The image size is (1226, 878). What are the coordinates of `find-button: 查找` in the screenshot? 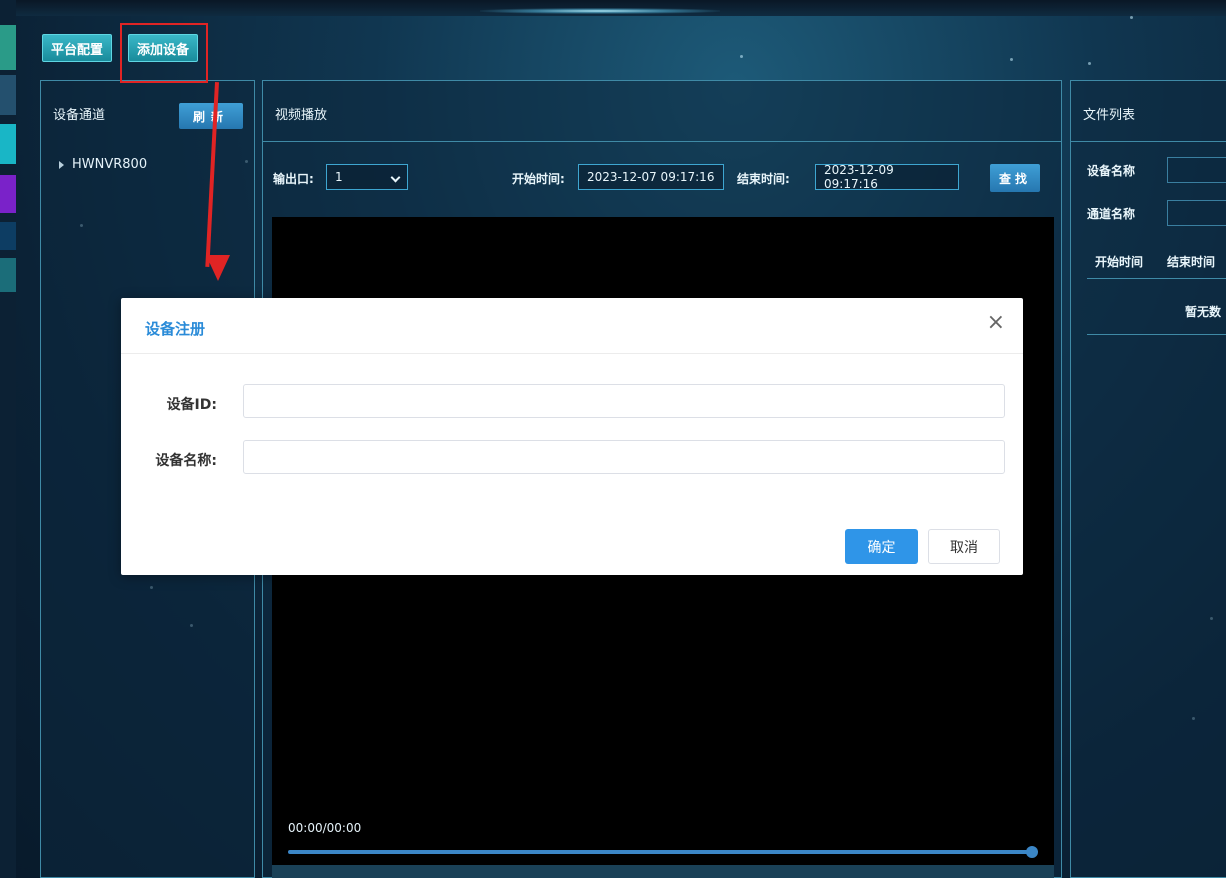 It's located at (1015, 178).